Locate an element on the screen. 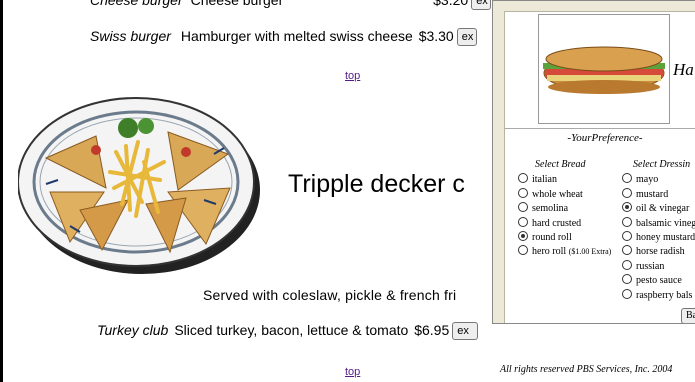 This screenshot has height=382, width=695. dressing-option-russian: russian is located at coordinates (643, 266).